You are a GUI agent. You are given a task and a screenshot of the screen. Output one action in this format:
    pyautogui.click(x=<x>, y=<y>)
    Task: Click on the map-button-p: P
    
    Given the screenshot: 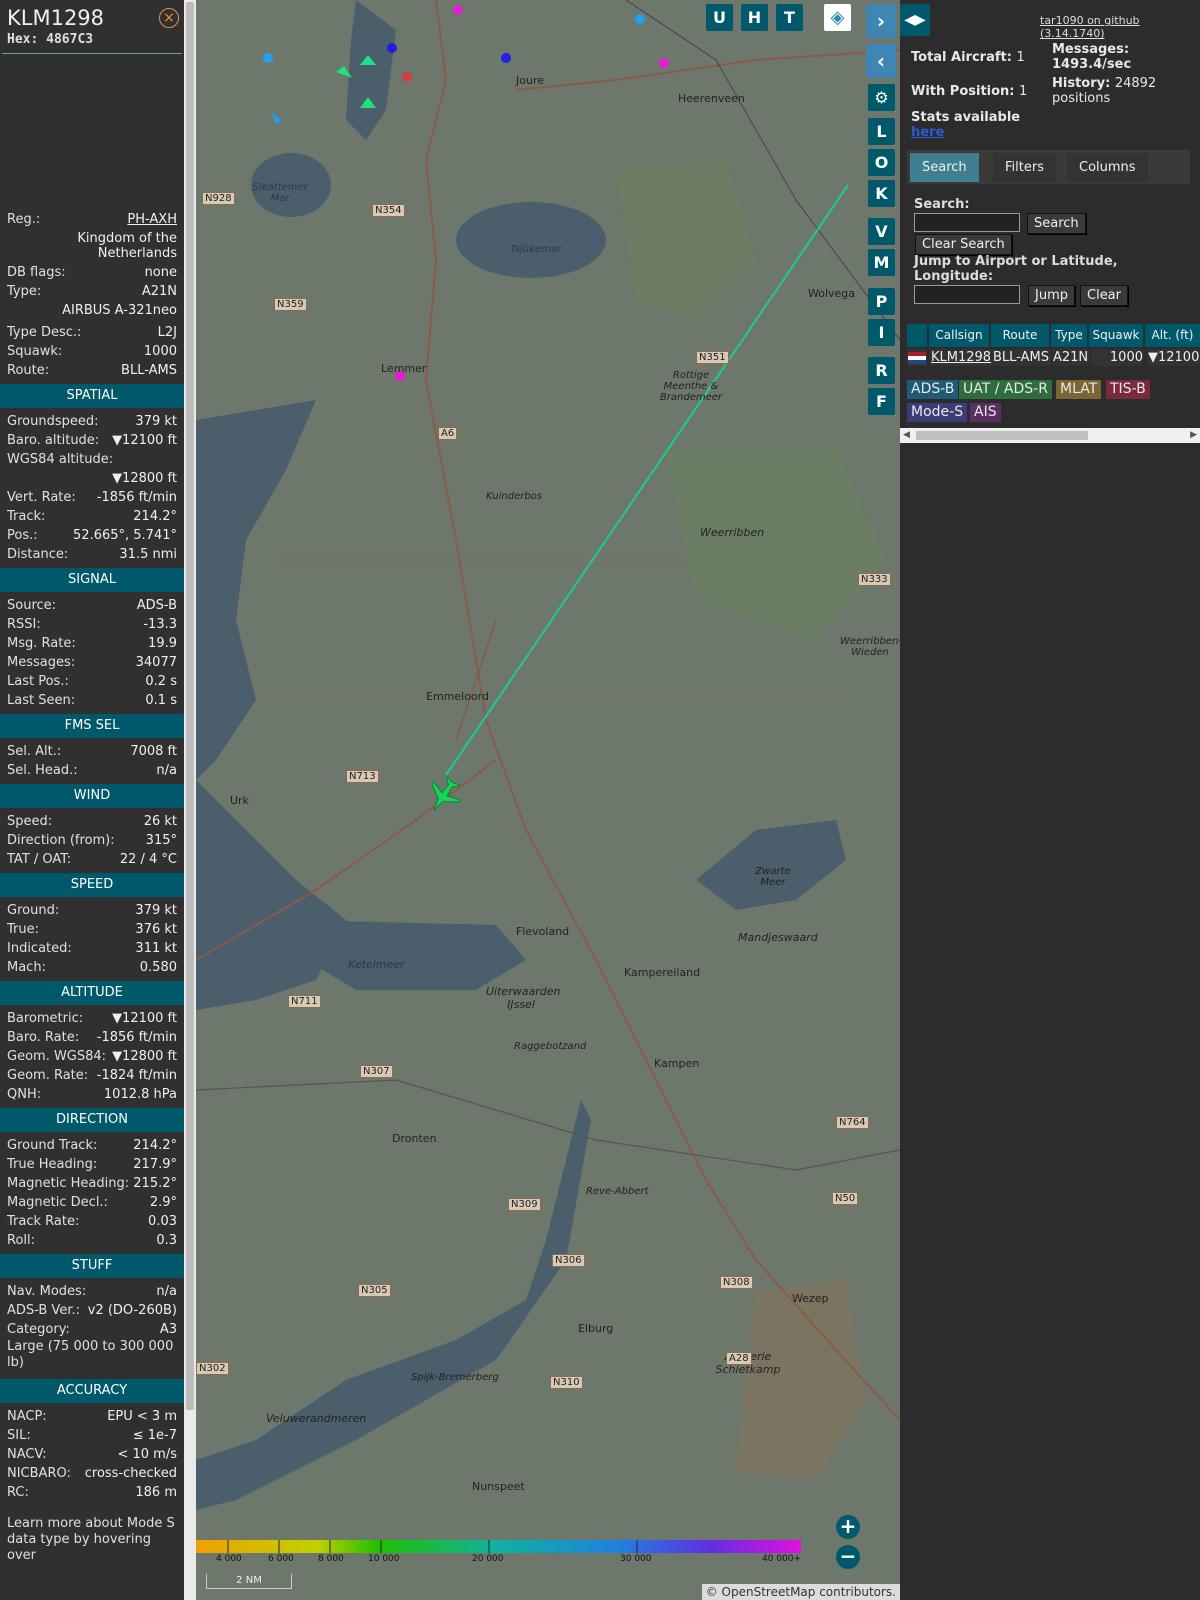 What is the action you would take?
    pyautogui.click(x=881, y=301)
    